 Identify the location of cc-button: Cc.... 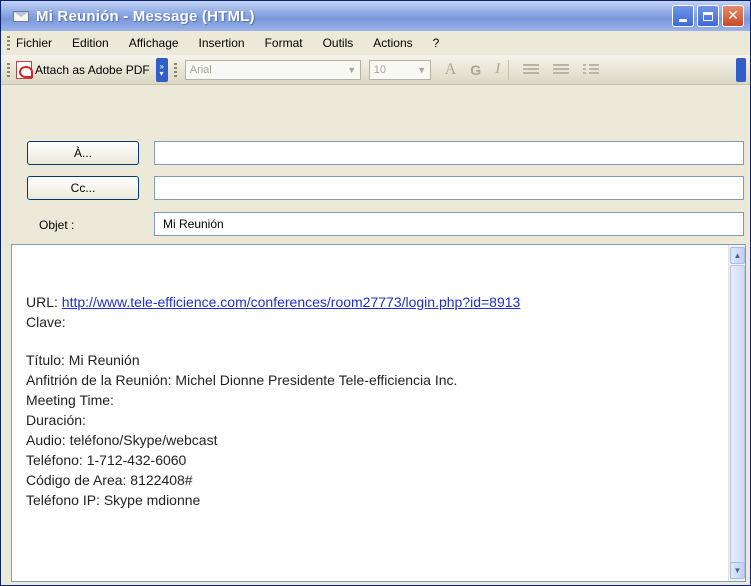
(83, 188).